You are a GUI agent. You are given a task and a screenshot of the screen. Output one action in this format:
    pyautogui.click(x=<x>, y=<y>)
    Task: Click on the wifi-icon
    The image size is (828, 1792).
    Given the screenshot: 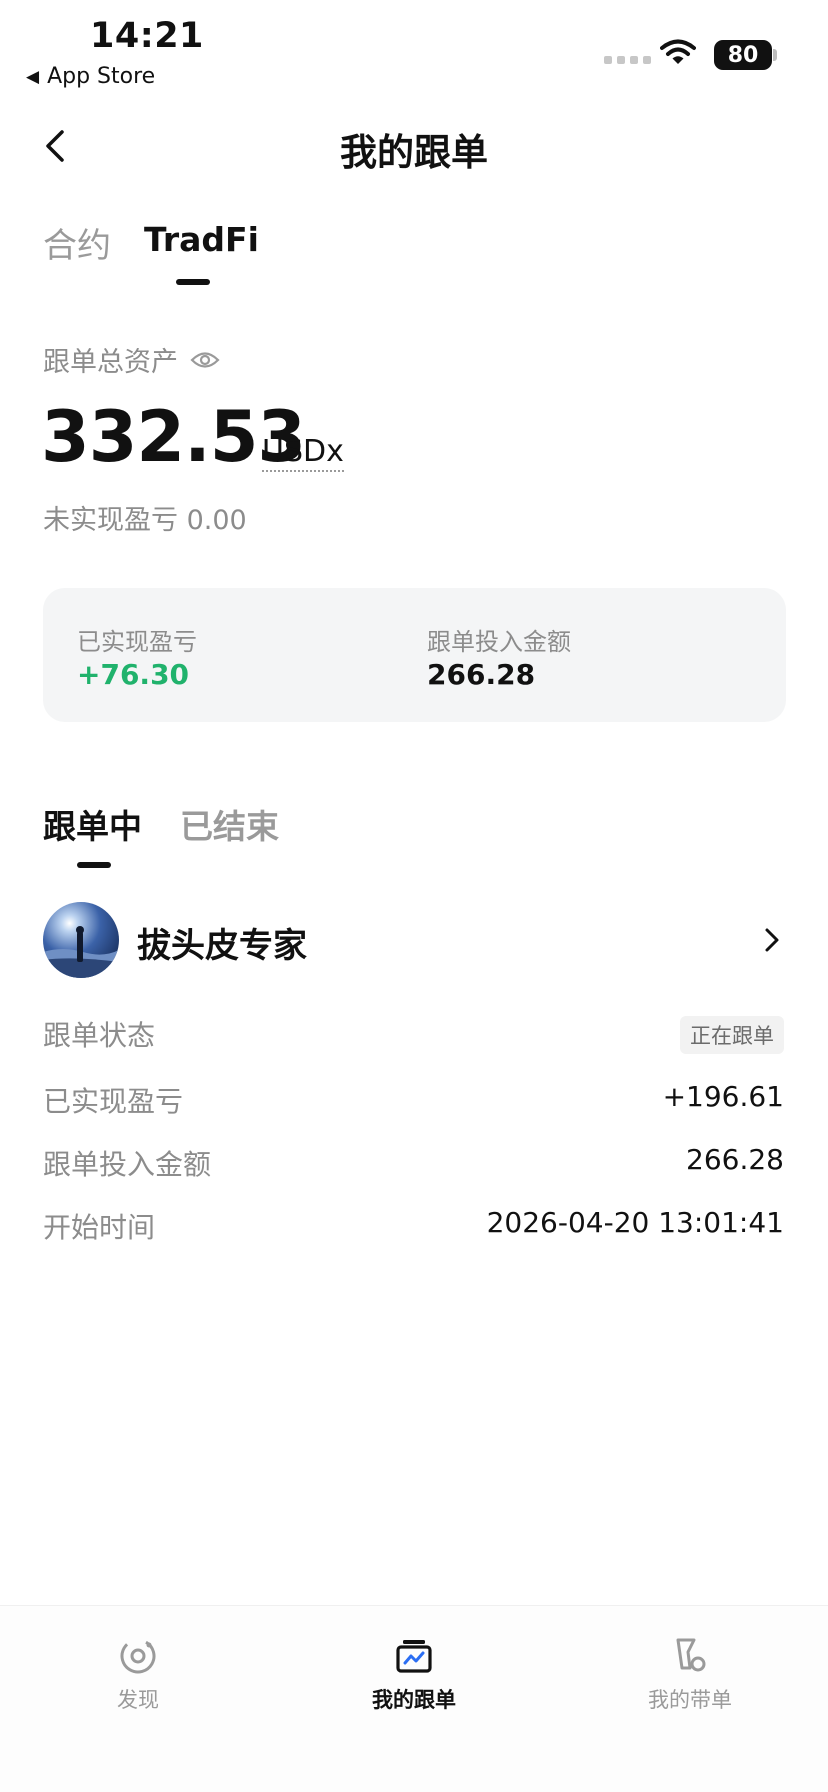 What is the action you would take?
    pyautogui.click(x=678, y=51)
    